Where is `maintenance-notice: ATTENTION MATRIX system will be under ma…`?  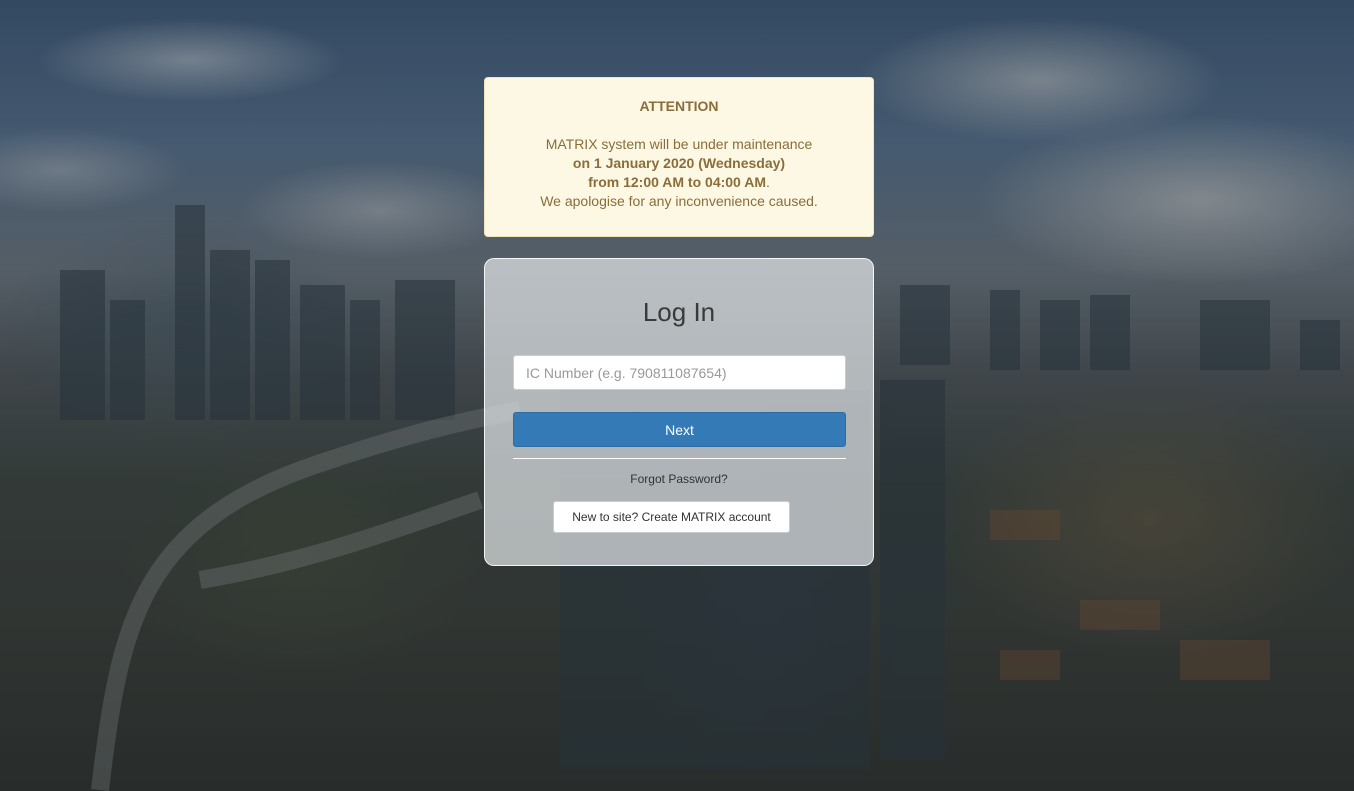
maintenance-notice: ATTENTION MATRIX system will be under ma… is located at coordinates (679, 157).